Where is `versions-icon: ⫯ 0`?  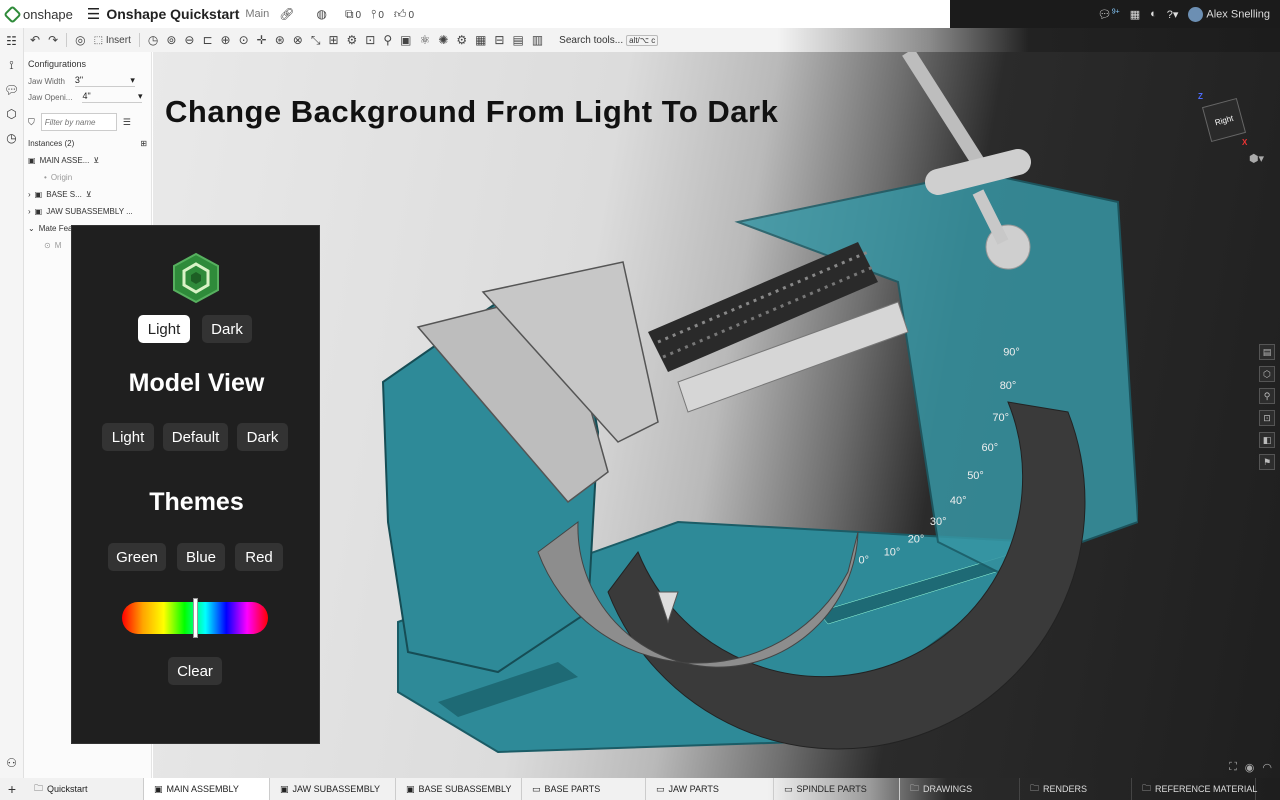
versions-icon: ⫯ 0 is located at coordinates (377, 14).